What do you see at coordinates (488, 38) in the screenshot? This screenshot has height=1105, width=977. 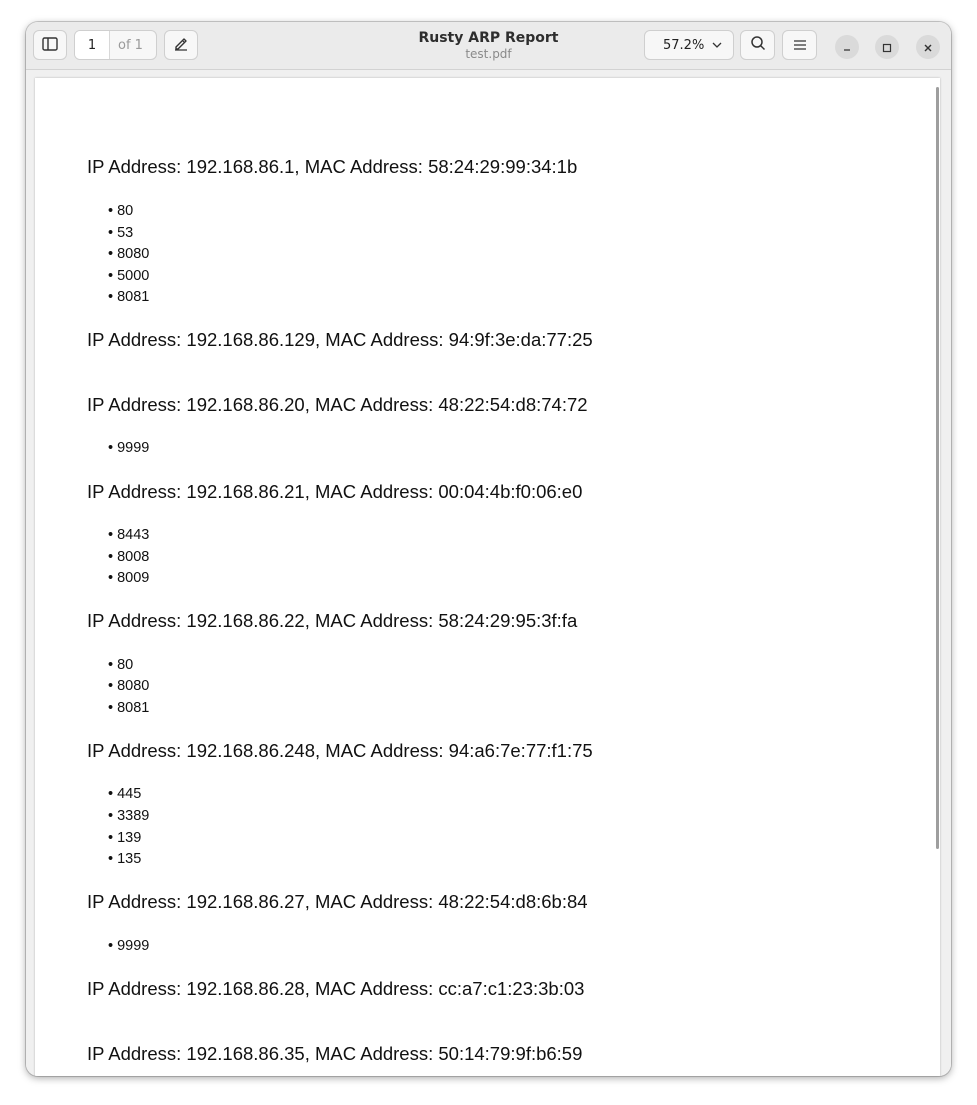 I see `window-title: Rusty ARP Report` at bounding box center [488, 38].